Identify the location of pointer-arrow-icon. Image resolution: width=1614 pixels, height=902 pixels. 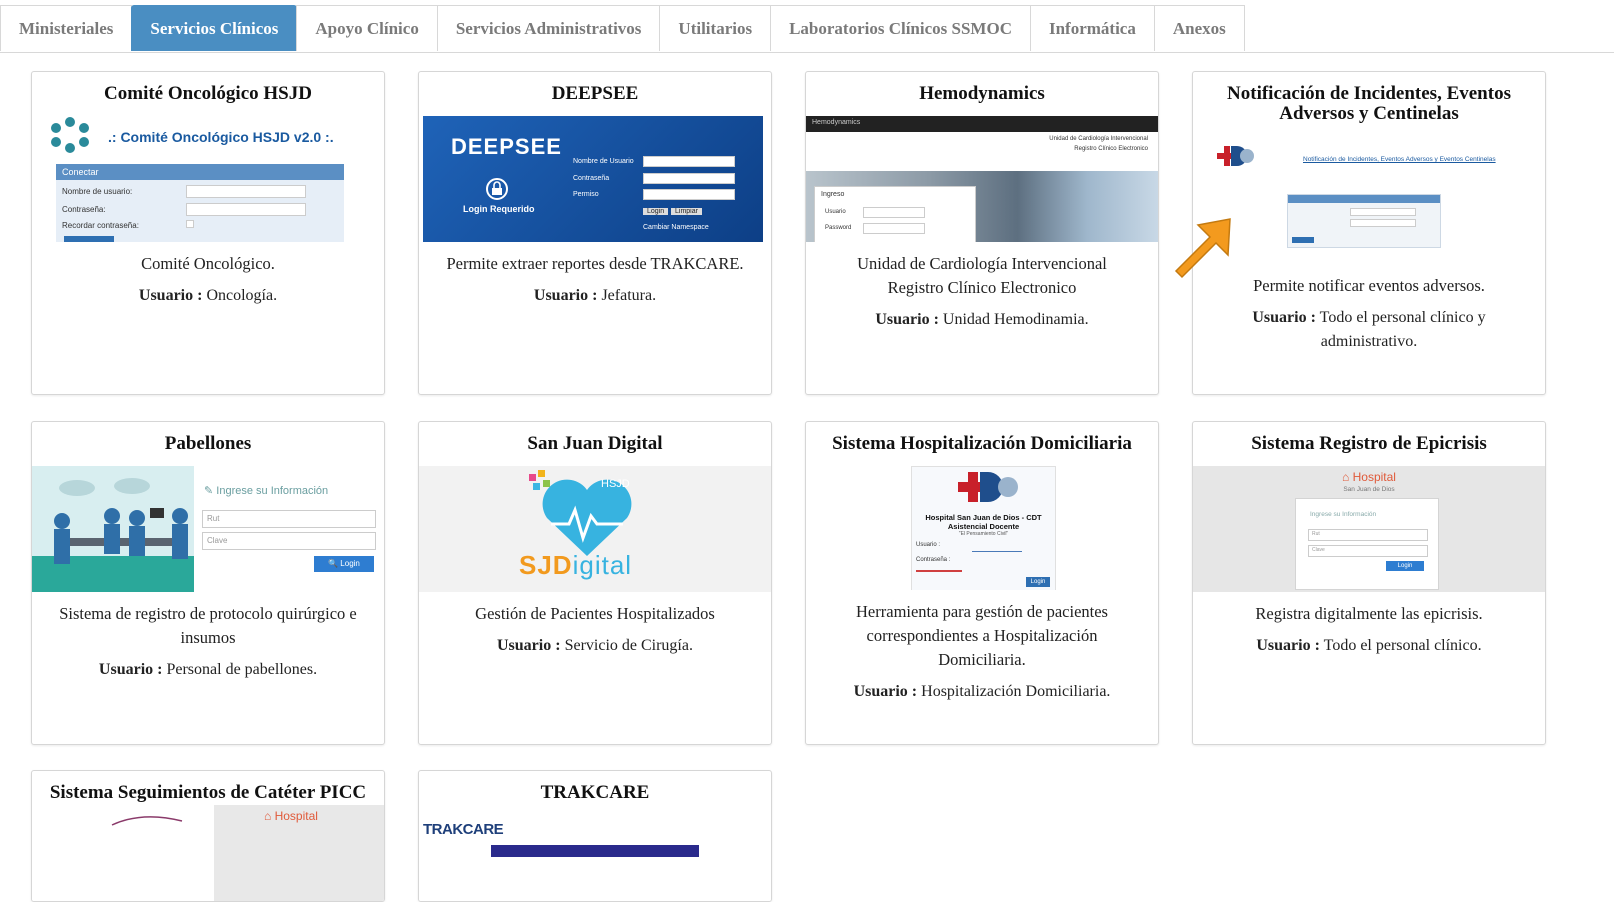
(1202, 248).